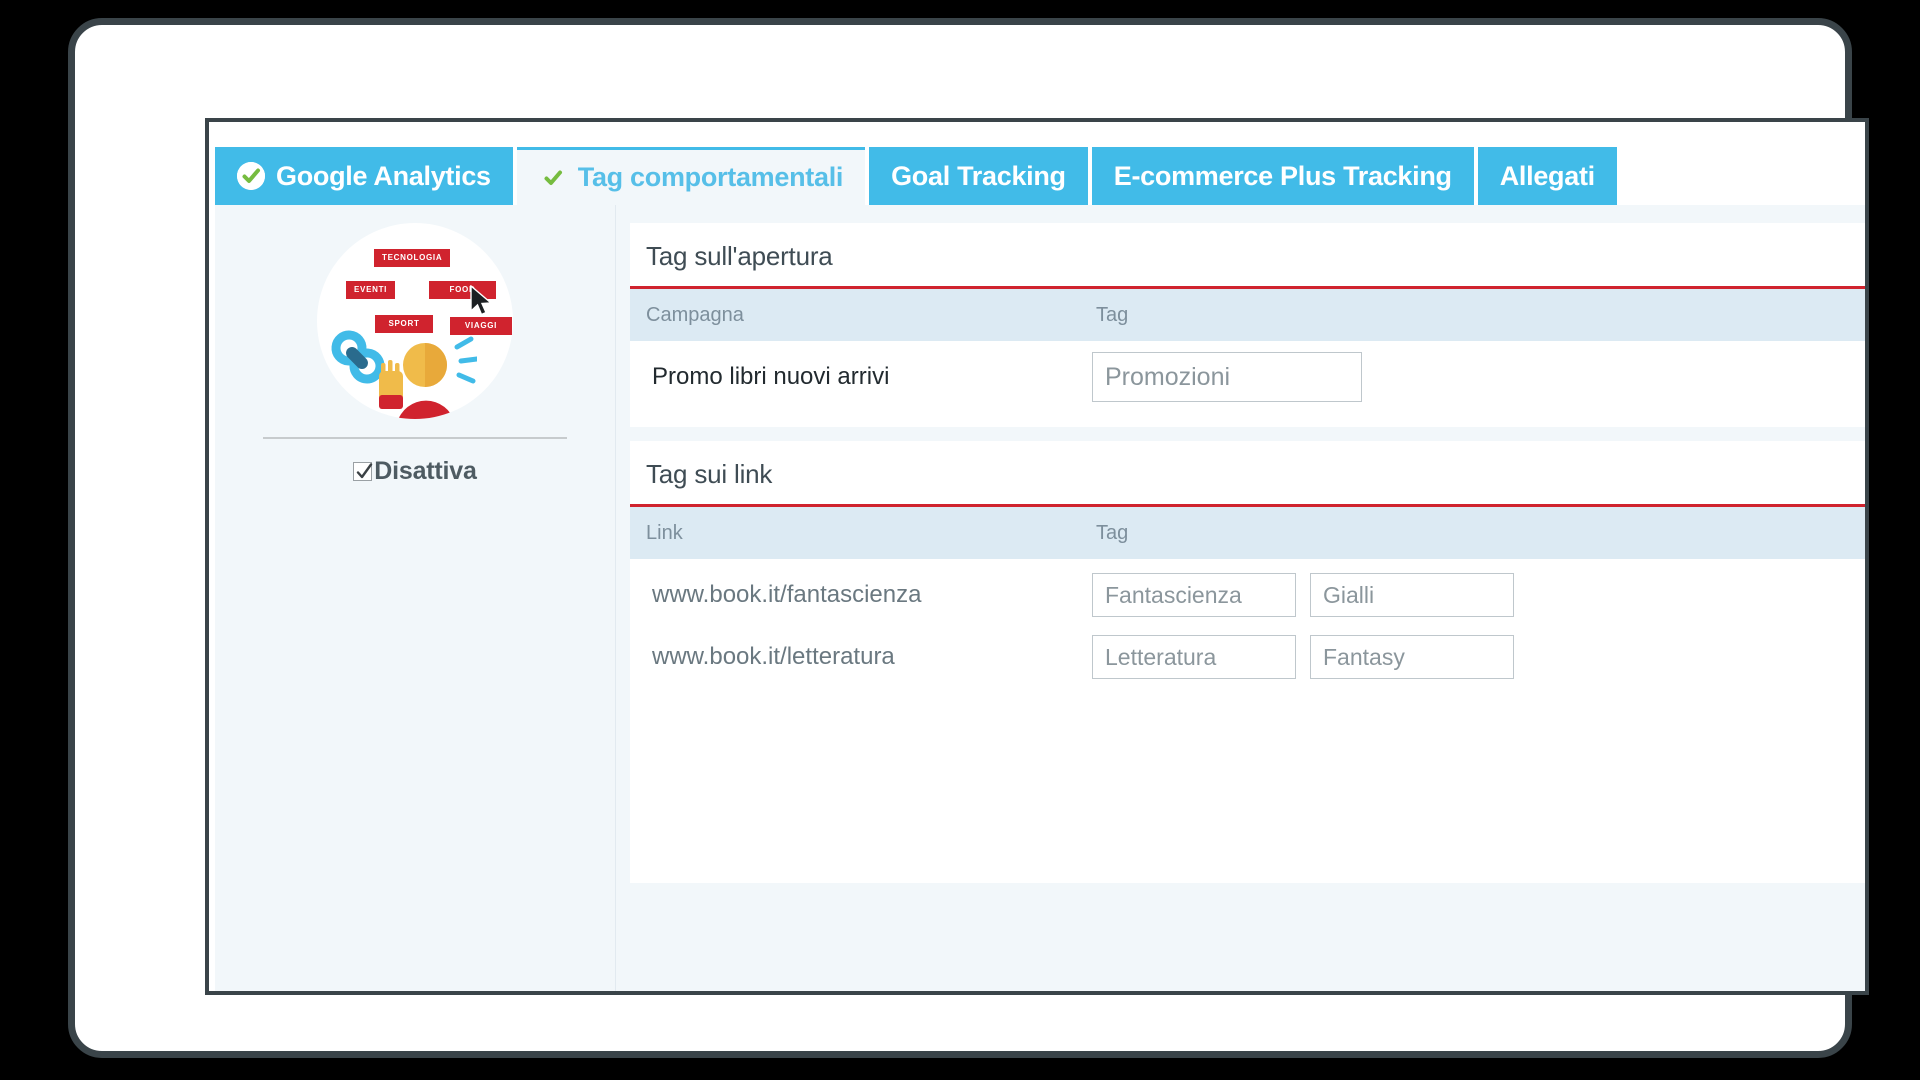 This screenshot has height=1080, width=1920. I want to click on tag-illustration: TECNOLOGIA EVENTI FOOD SPORT VIAGGI, so click(415, 321).